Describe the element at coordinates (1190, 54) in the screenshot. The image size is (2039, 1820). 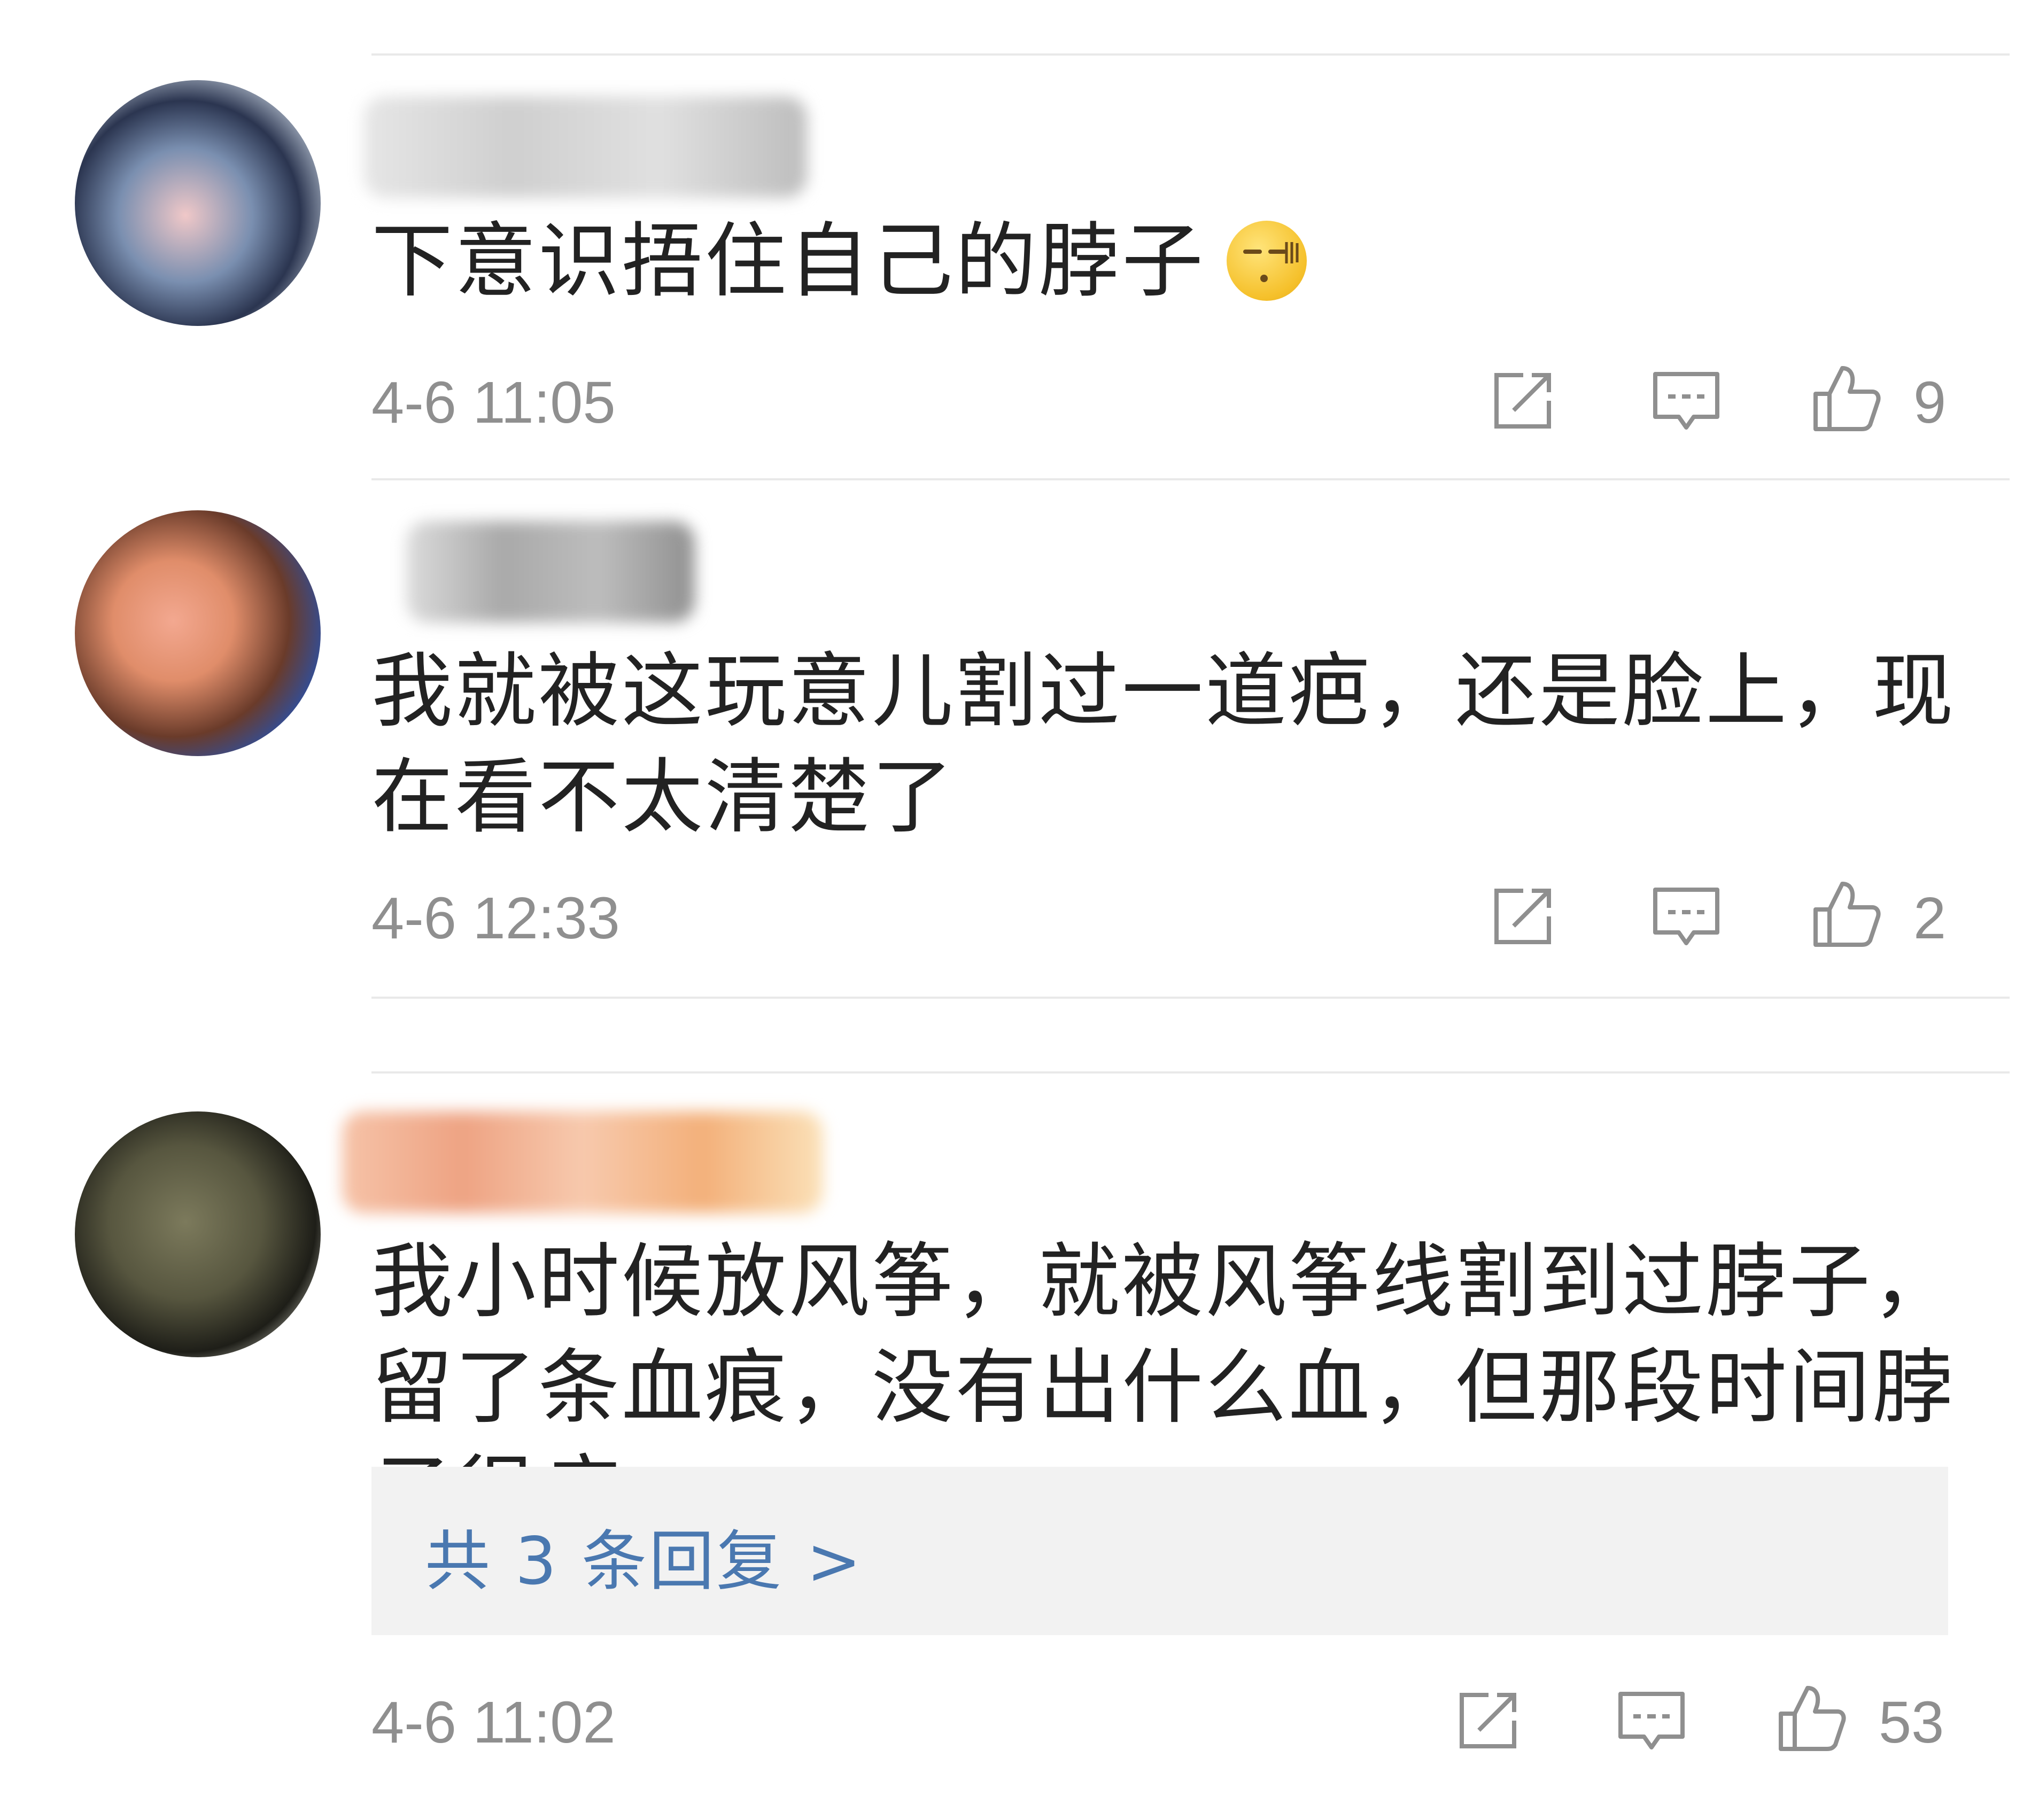
I see `top-divider` at that location.